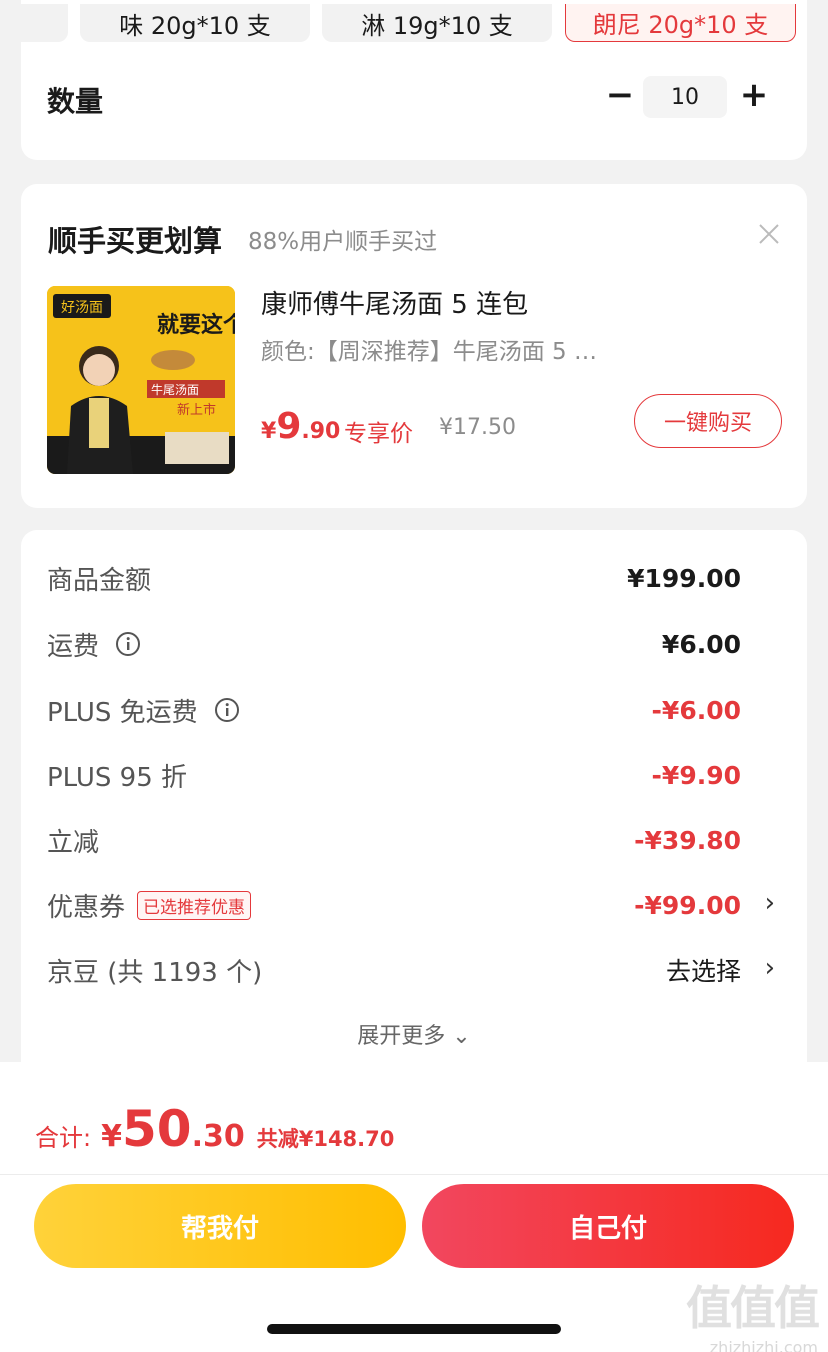  Describe the element at coordinates (394, 710) in the screenshot. I see `summary-row-plus-free-shipping: PLUS 免运费 -¥6.00` at that location.